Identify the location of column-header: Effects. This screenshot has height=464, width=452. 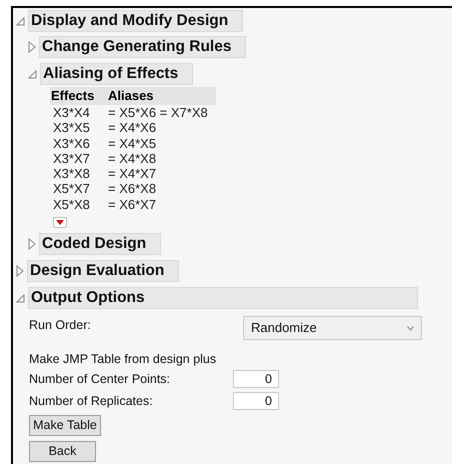
(73, 96).